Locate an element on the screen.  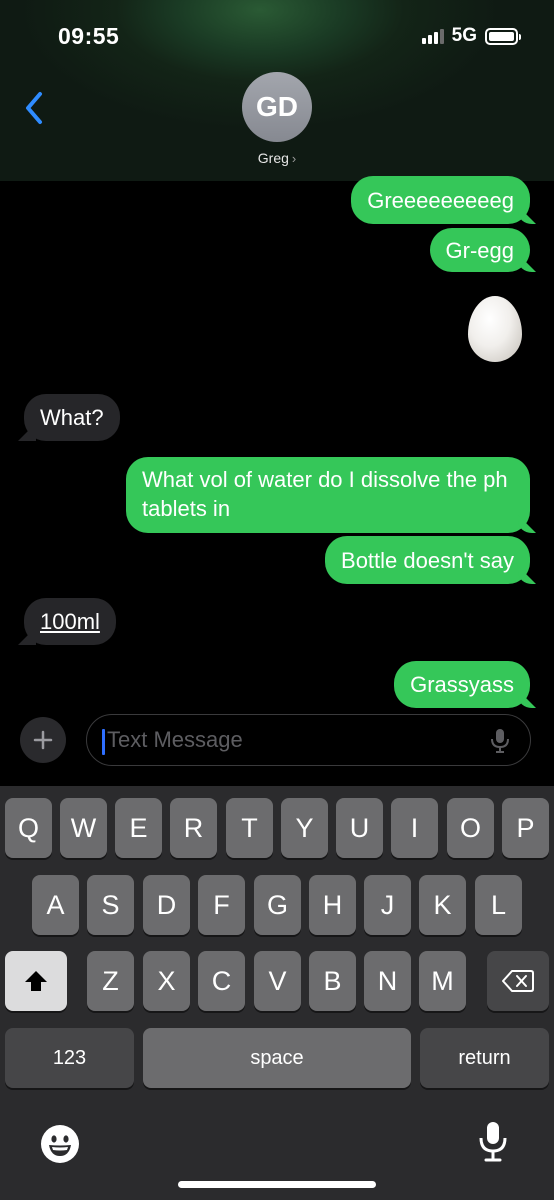
emoji-icon is located at coordinates (60, 1146).